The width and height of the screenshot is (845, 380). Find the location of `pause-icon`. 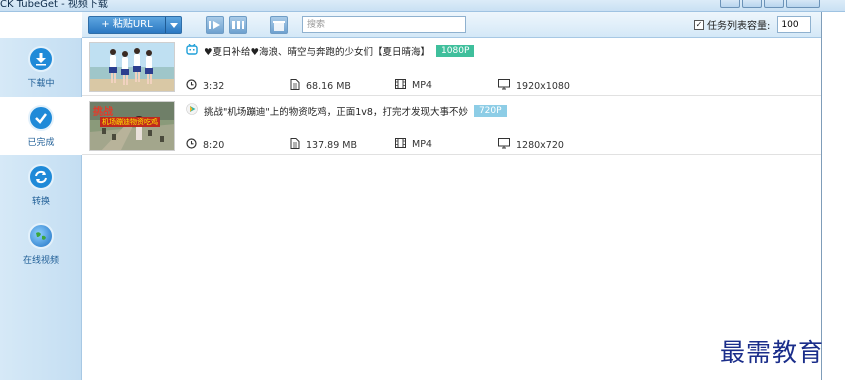

pause-icon is located at coordinates (238, 25).